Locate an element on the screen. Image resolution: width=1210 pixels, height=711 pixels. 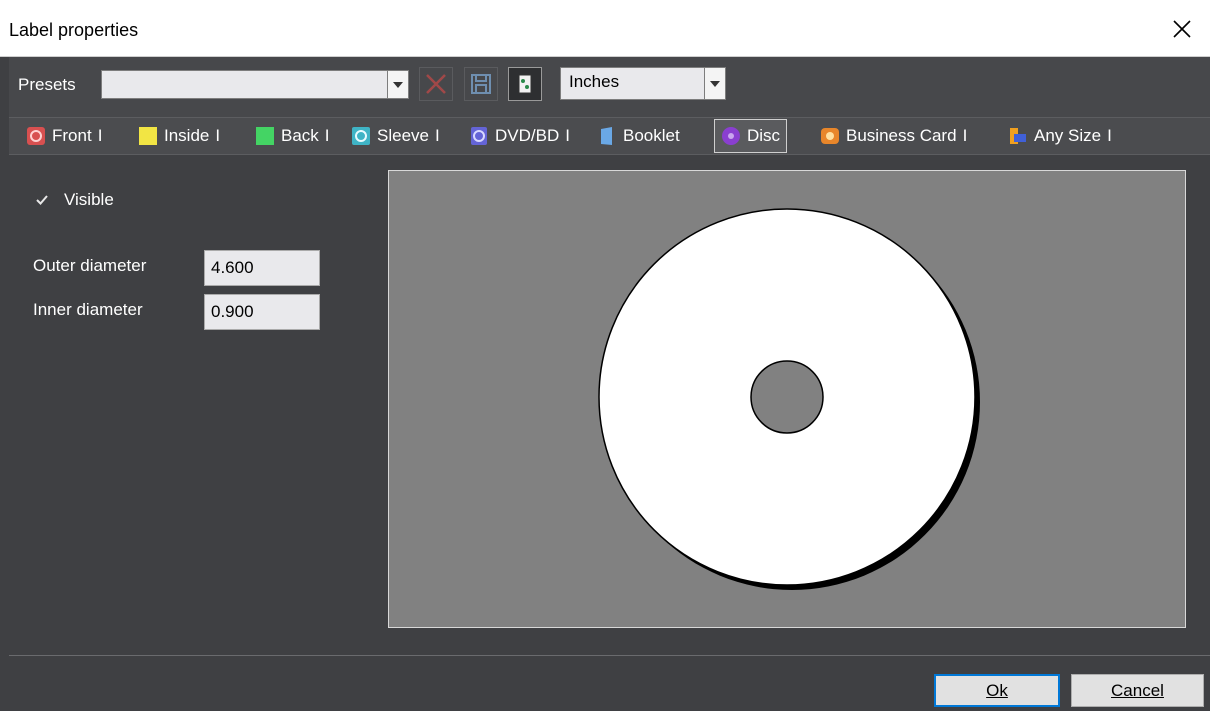
tab-front: Front I is located at coordinates (64, 136).